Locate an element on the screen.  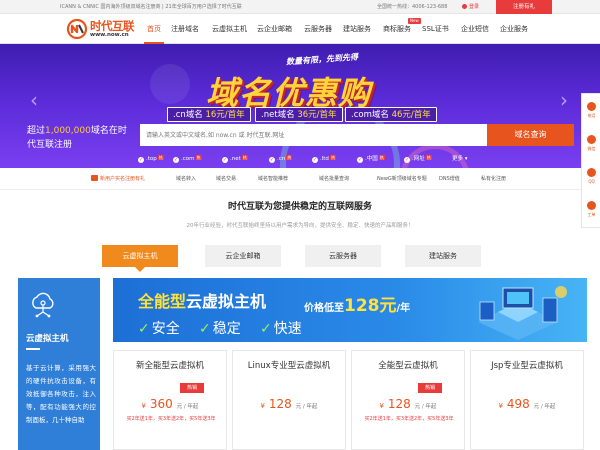
register-button: 注册有礼 is located at coordinates (524, 7).